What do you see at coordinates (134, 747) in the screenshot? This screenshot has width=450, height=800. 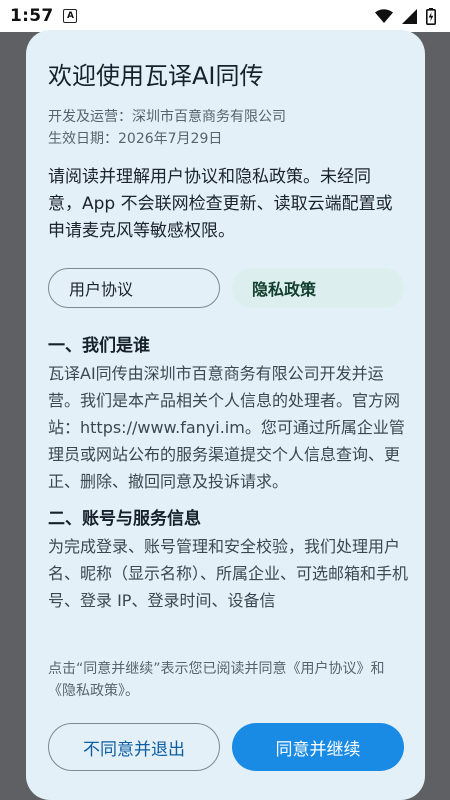 I see `decline-exit-button: 不同意并退出` at bounding box center [134, 747].